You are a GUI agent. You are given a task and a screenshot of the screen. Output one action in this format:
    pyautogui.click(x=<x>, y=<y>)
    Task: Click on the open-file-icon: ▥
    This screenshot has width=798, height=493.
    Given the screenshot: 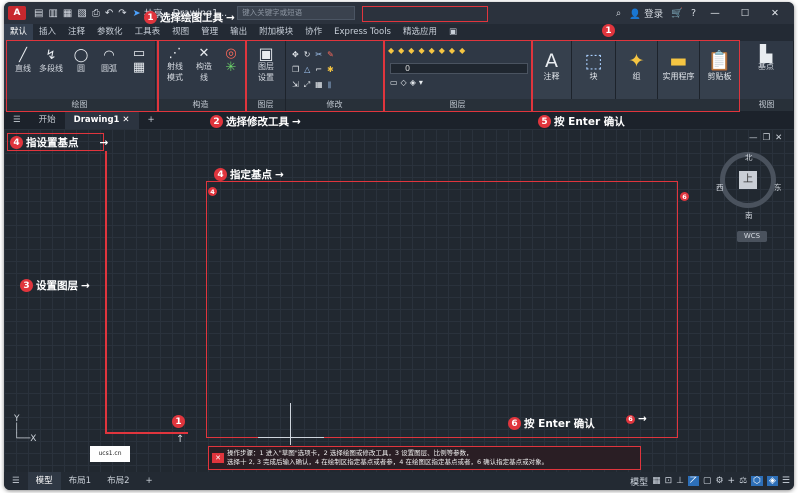 What is the action you would take?
    pyautogui.click(x=52, y=13)
    